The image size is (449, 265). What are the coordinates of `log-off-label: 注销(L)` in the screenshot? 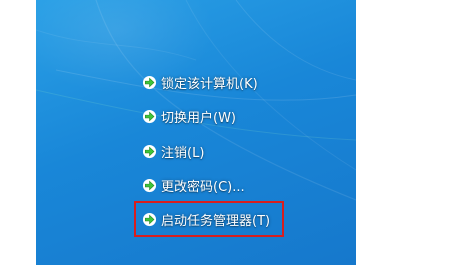 It's located at (183, 153).